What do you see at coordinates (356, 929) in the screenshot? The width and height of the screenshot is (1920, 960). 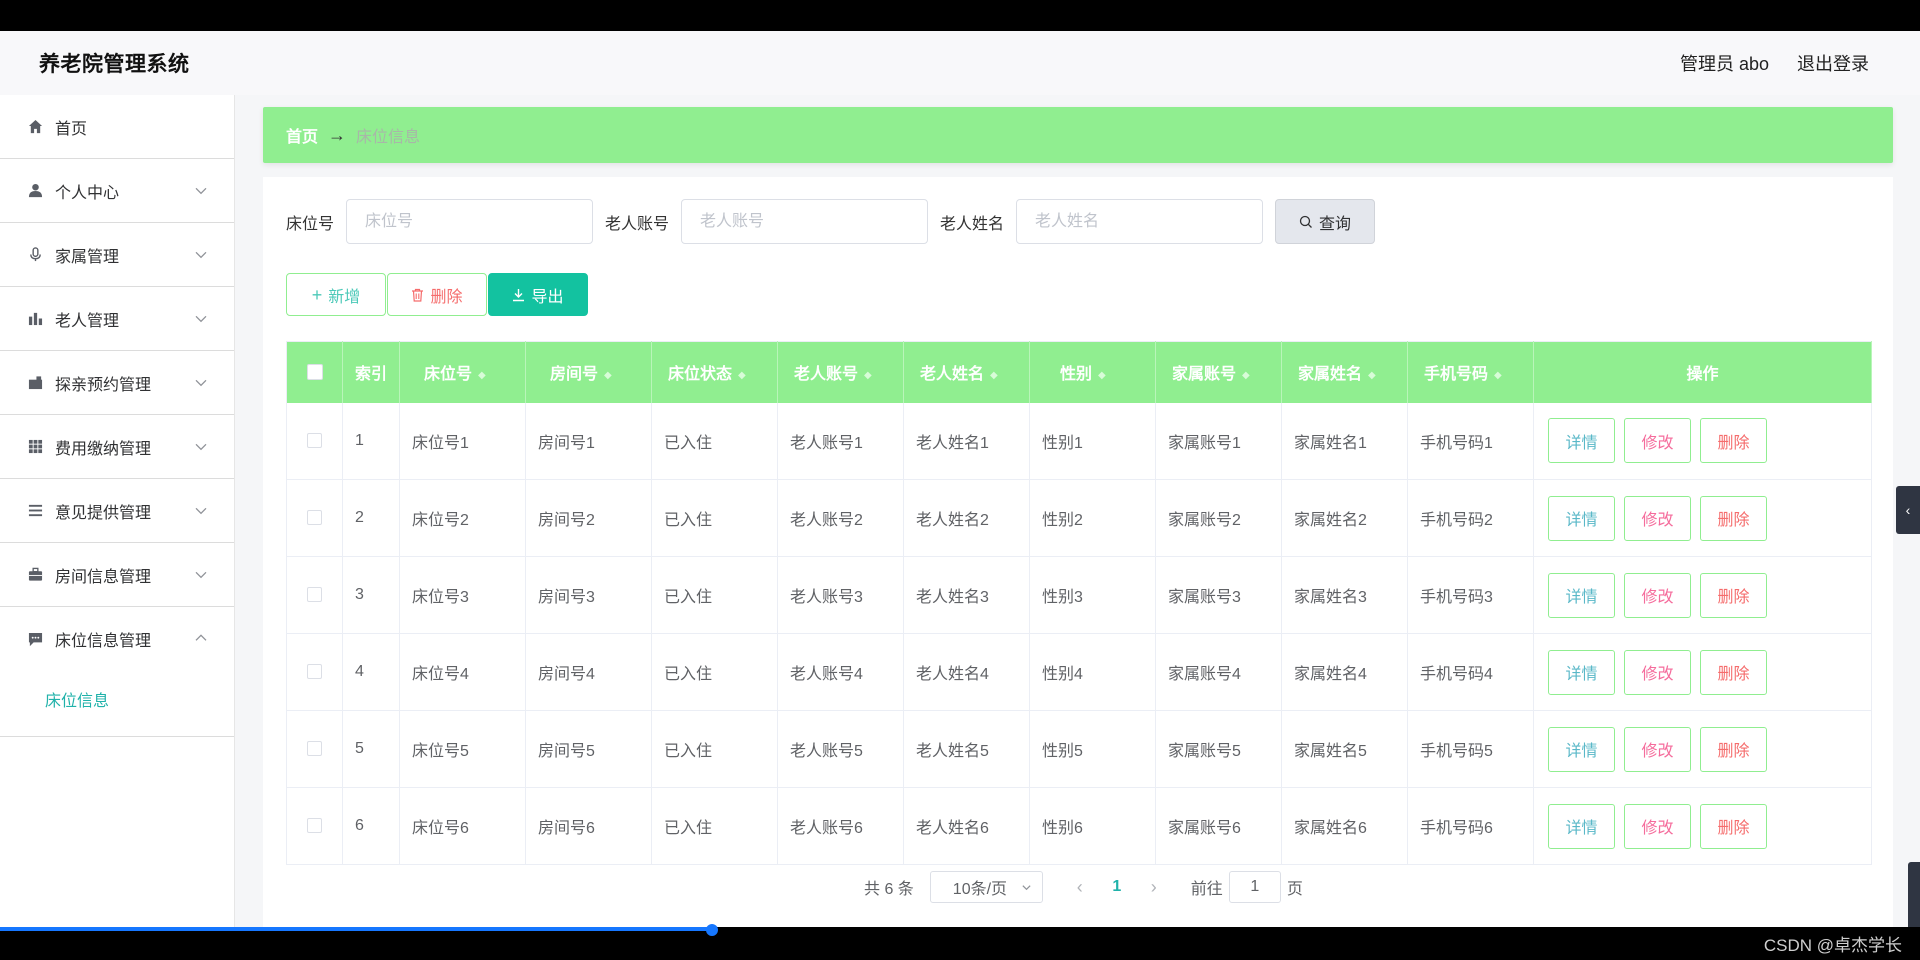 I see `playback-progress` at bounding box center [356, 929].